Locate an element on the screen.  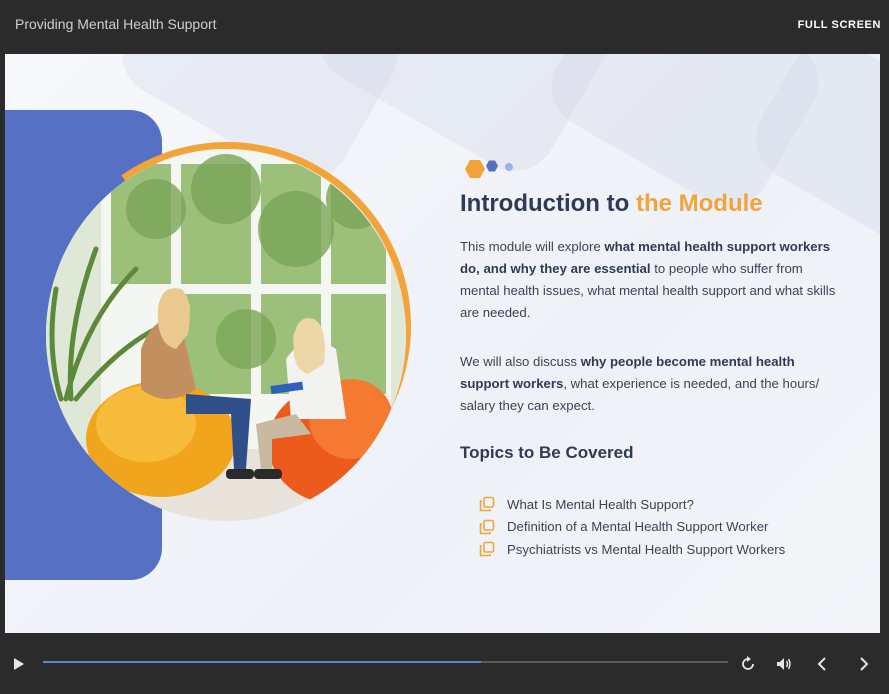
progress-bar is located at coordinates (385, 662).